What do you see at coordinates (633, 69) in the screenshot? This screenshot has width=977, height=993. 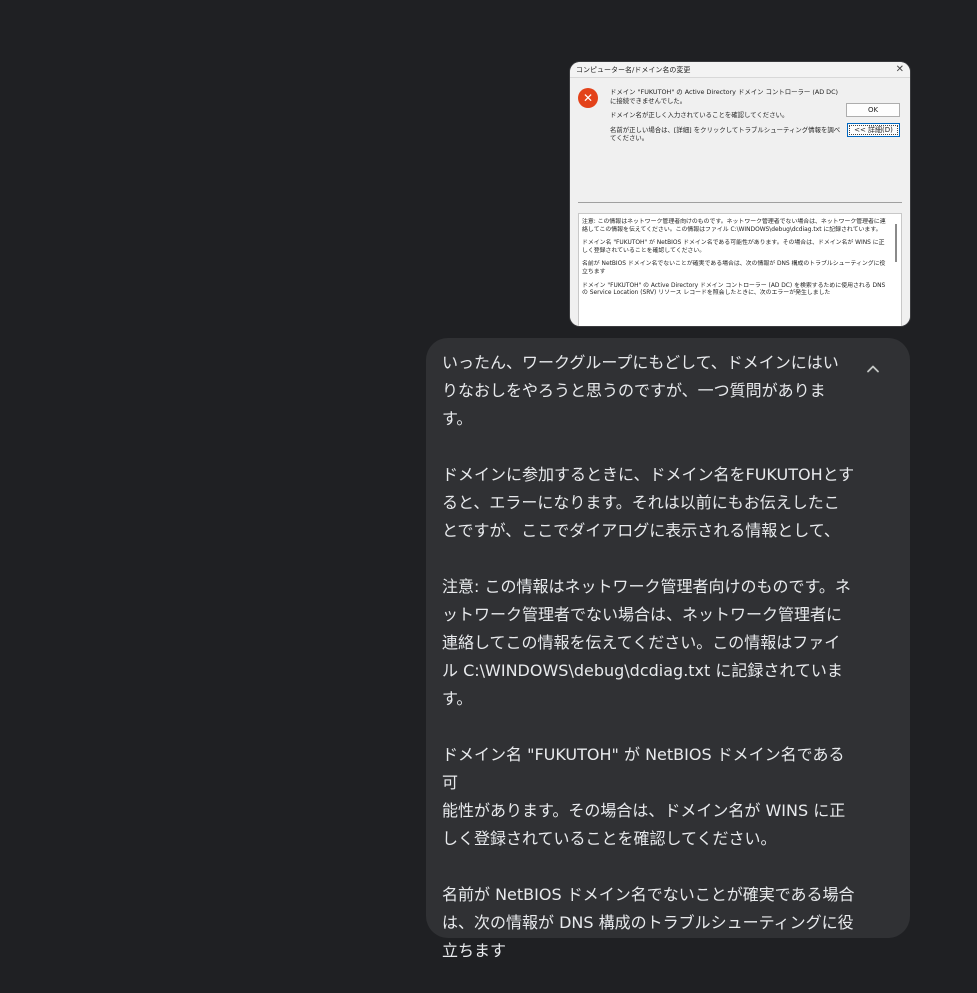 I see `dialog-title: コンピューター名/ドメイン名の変更` at bounding box center [633, 69].